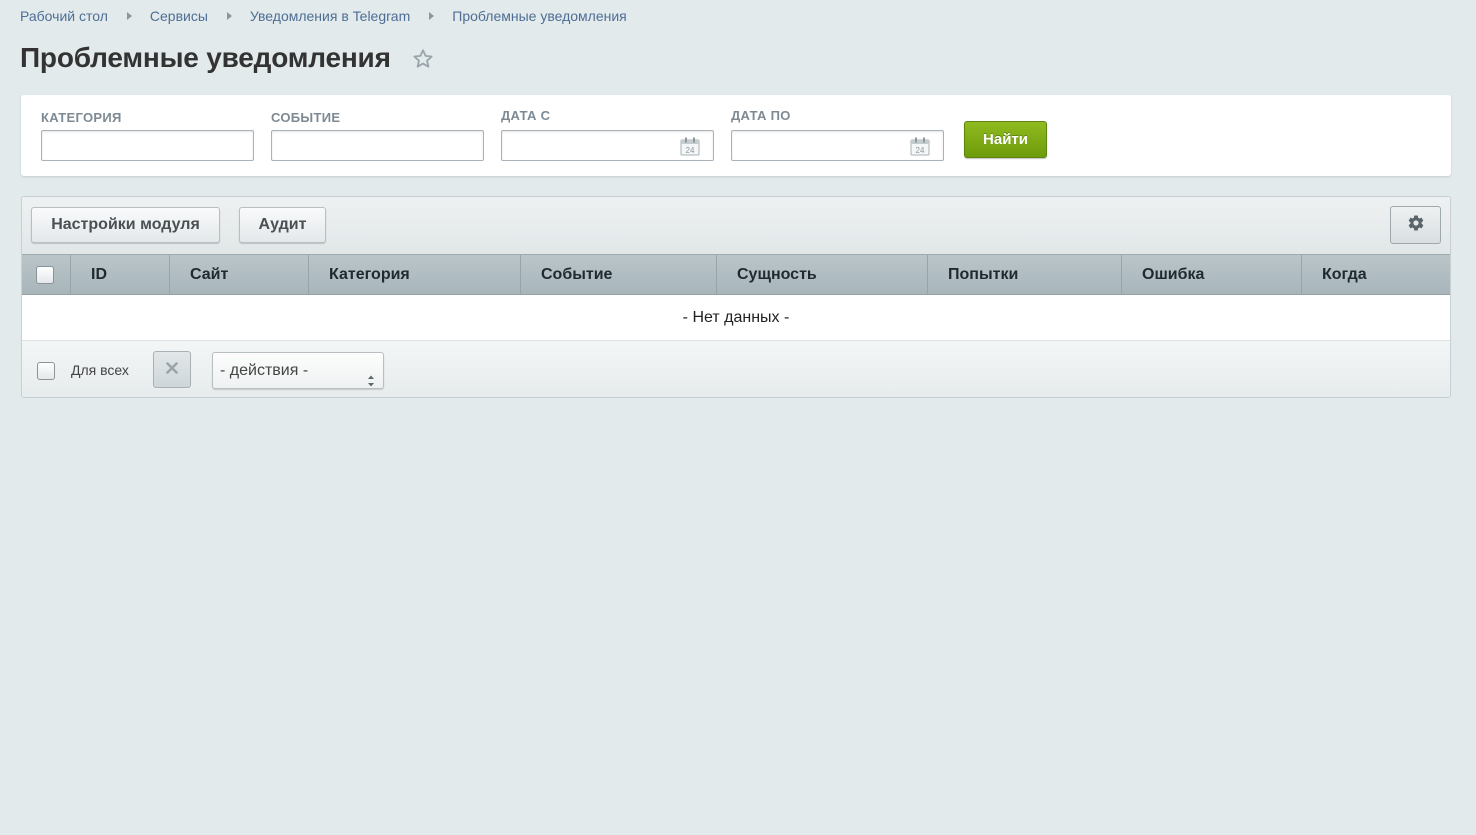 Image resolution: width=1476 pixels, height=835 pixels. I want to click on event-input, so click(377, 145).